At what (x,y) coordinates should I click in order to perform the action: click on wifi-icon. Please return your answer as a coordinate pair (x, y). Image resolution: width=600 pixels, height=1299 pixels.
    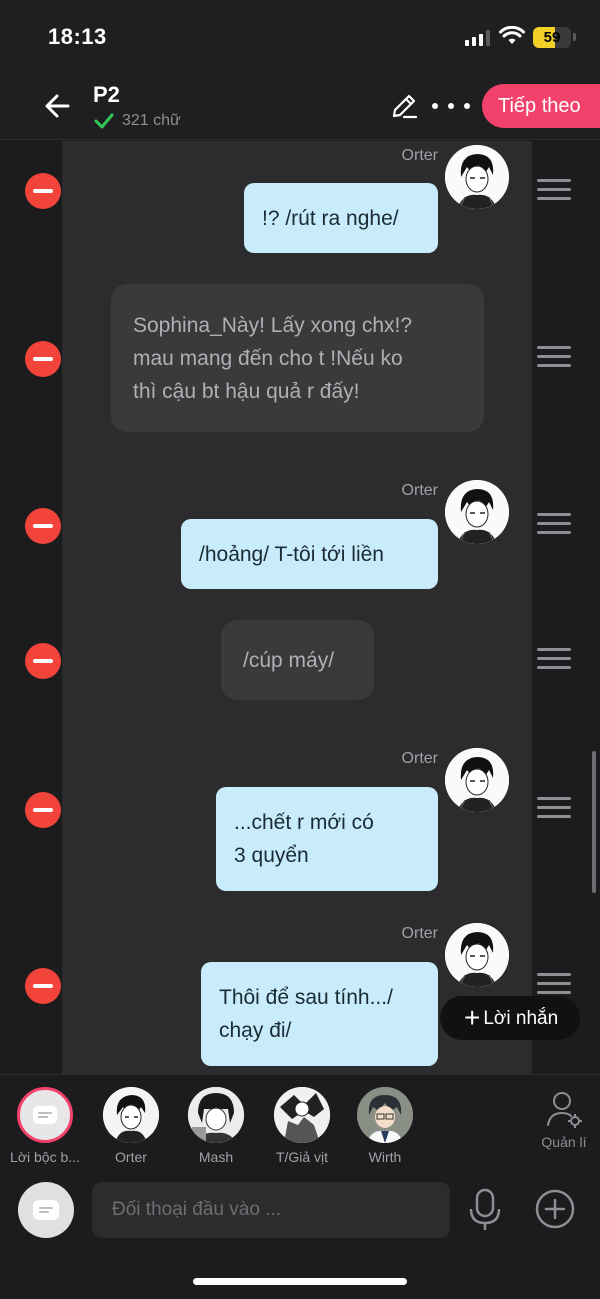
    Looking at the image, I should click on (512, 35).